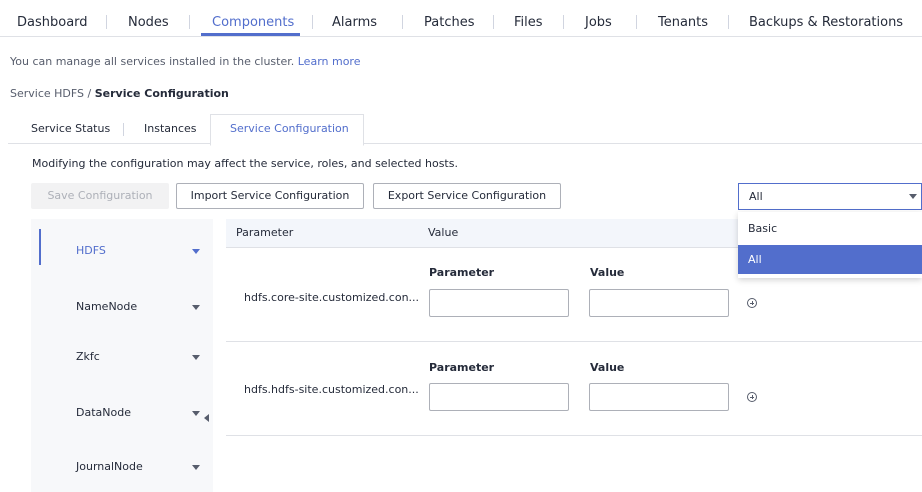 Image resolution: width=922 pixels, height=492 pixels. What do you see at coordinates (329, 61) in the screenshot?
I see `learn-more-link: Learn more` at bounding box center [329, 61].